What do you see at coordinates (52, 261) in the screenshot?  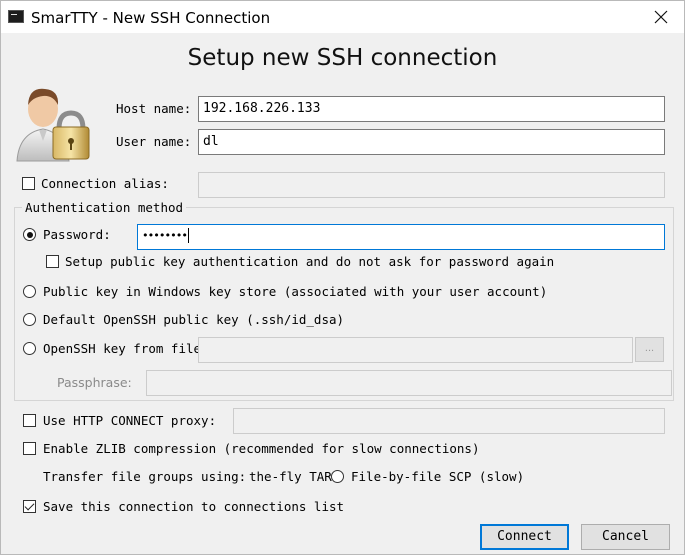 I see `setup-pubkey-checkbox` at bounding box center [52, 261].